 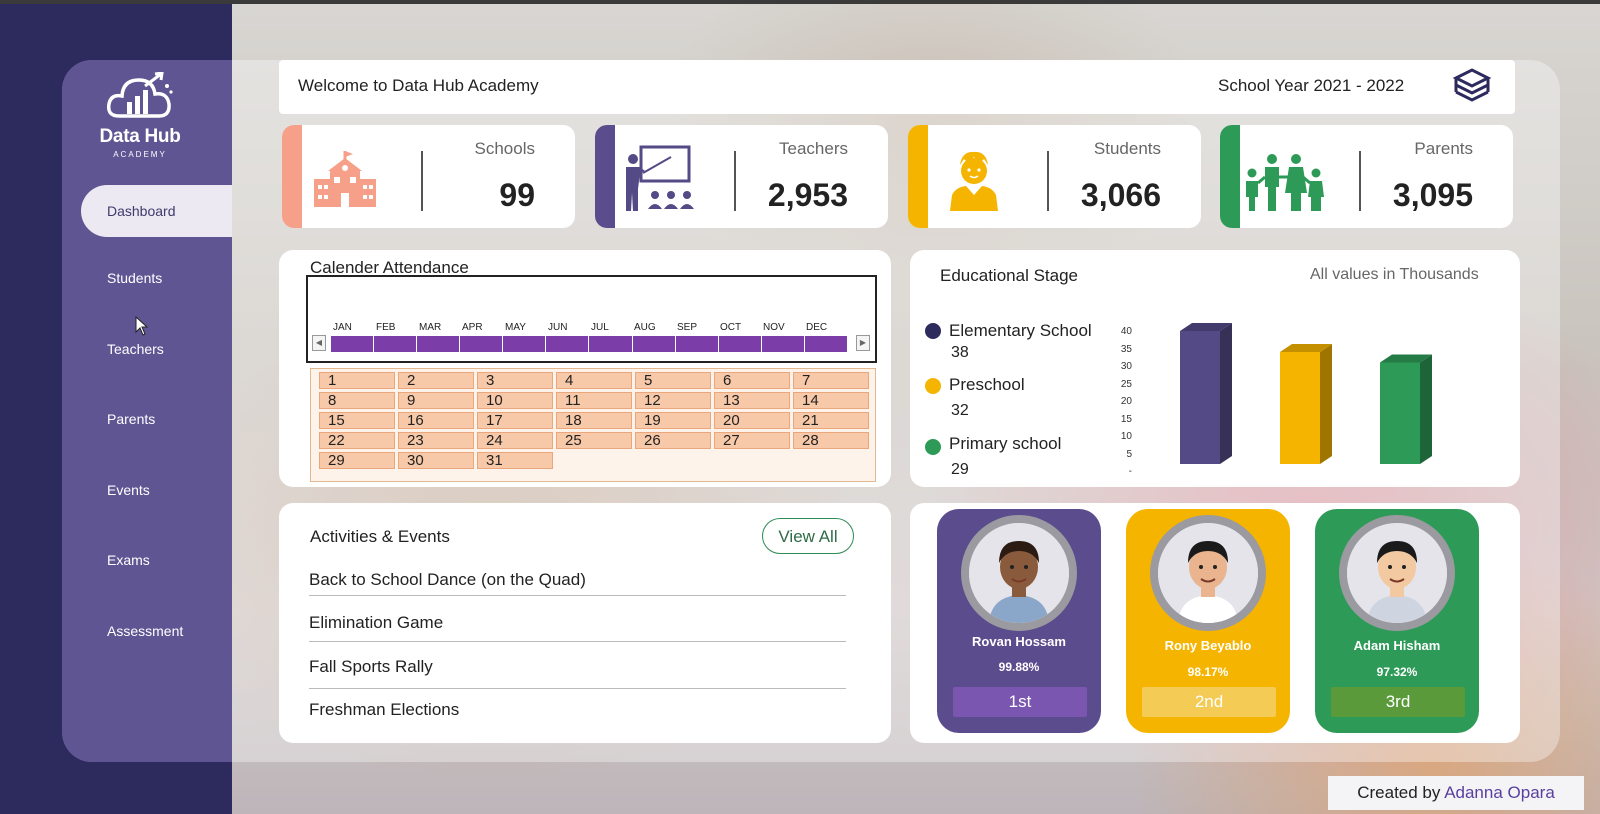 What do you see at coordinates (594, 380) in the screenshot?
I see `calendar-day-cell: 4` at bounding box center [594, 380].